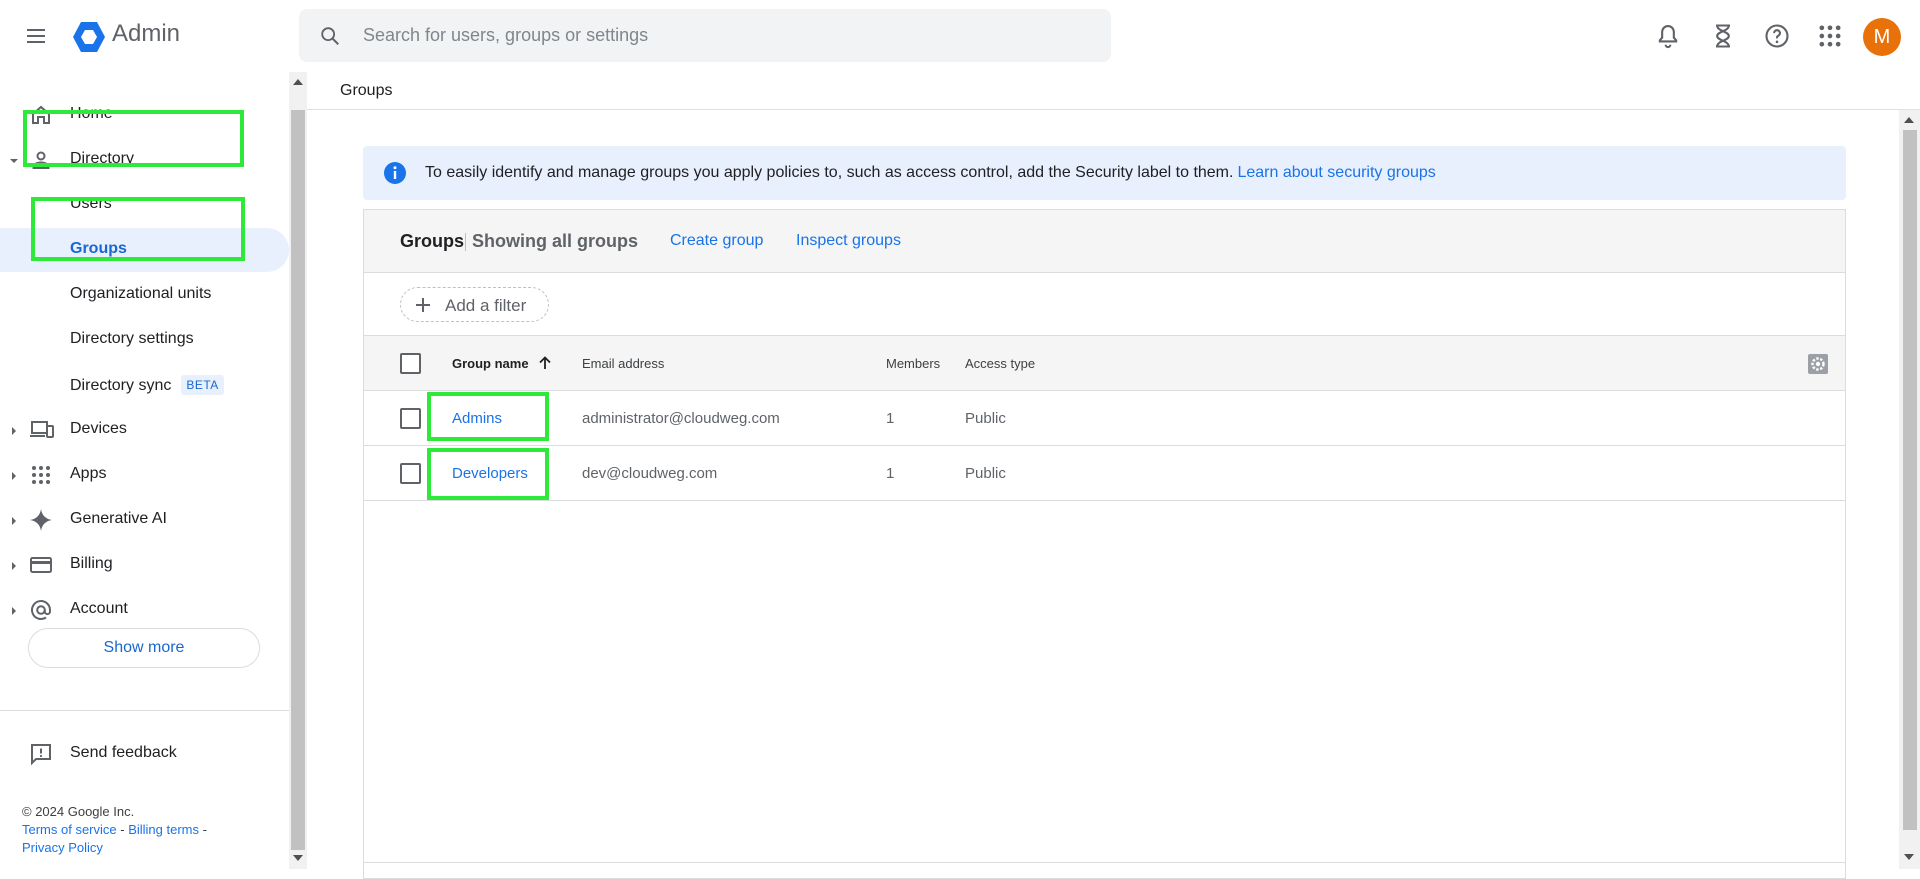  Describe the element at coordinates (555, 241) in the screenshot. I see `card-subtitle: Showing all groups` at that location.